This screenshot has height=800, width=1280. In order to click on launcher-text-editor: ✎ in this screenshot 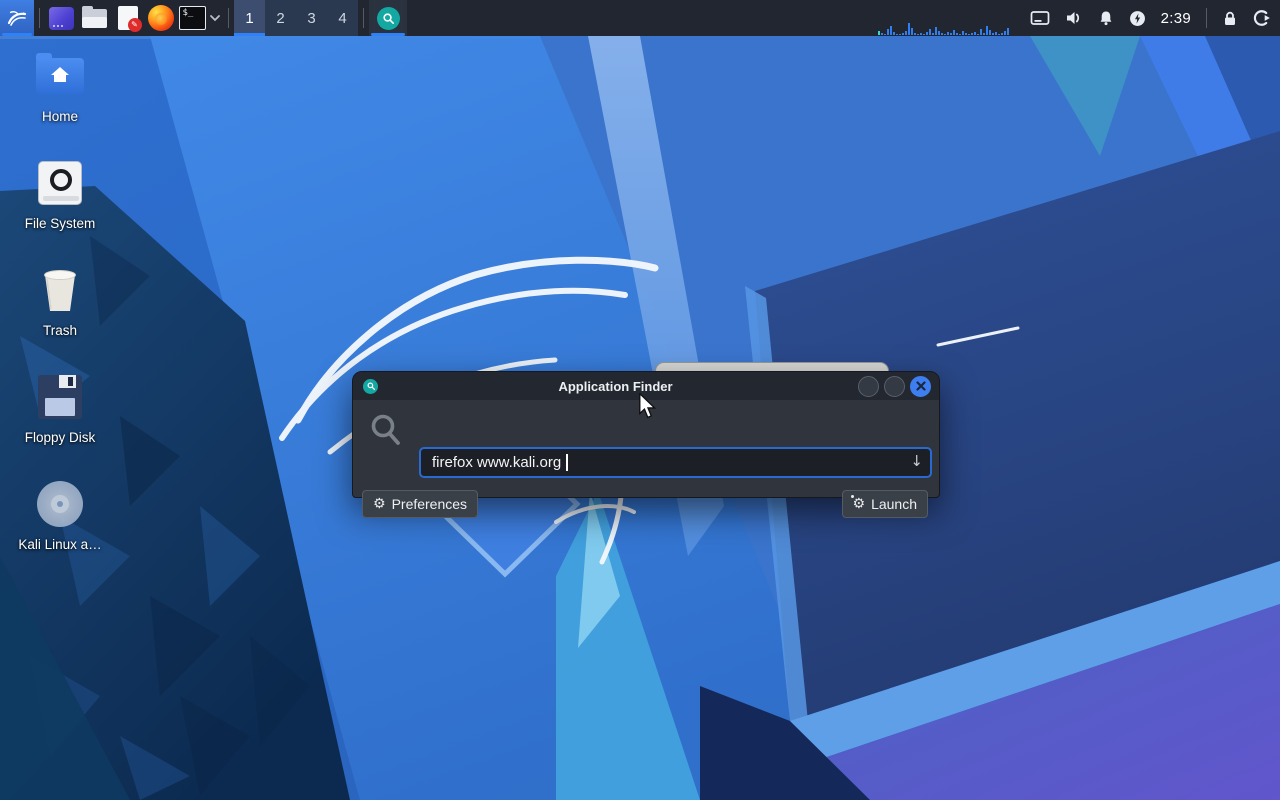, I will do `click(127, 18)`.